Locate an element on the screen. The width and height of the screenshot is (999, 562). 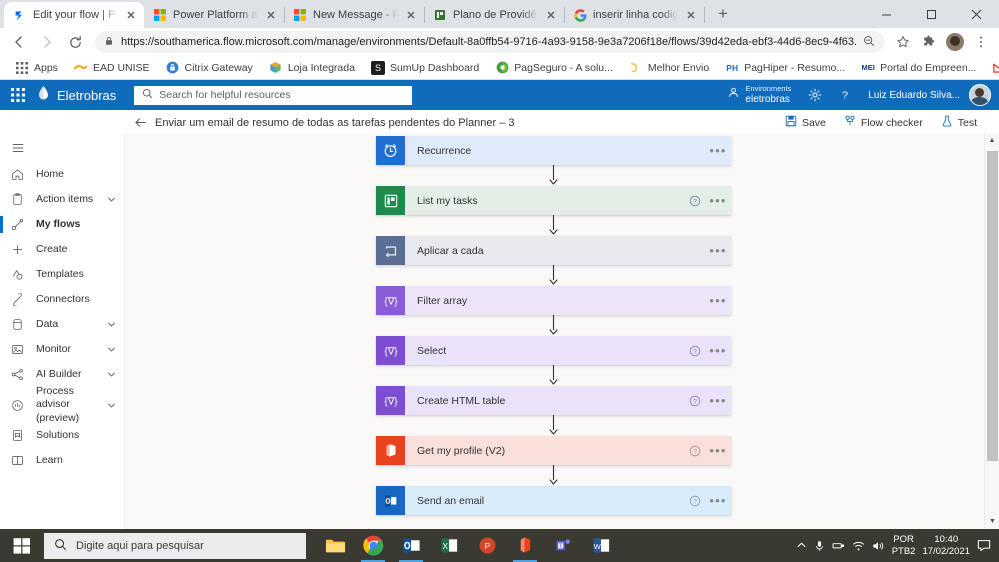
reload-icon is located at coordinates (75, 42).